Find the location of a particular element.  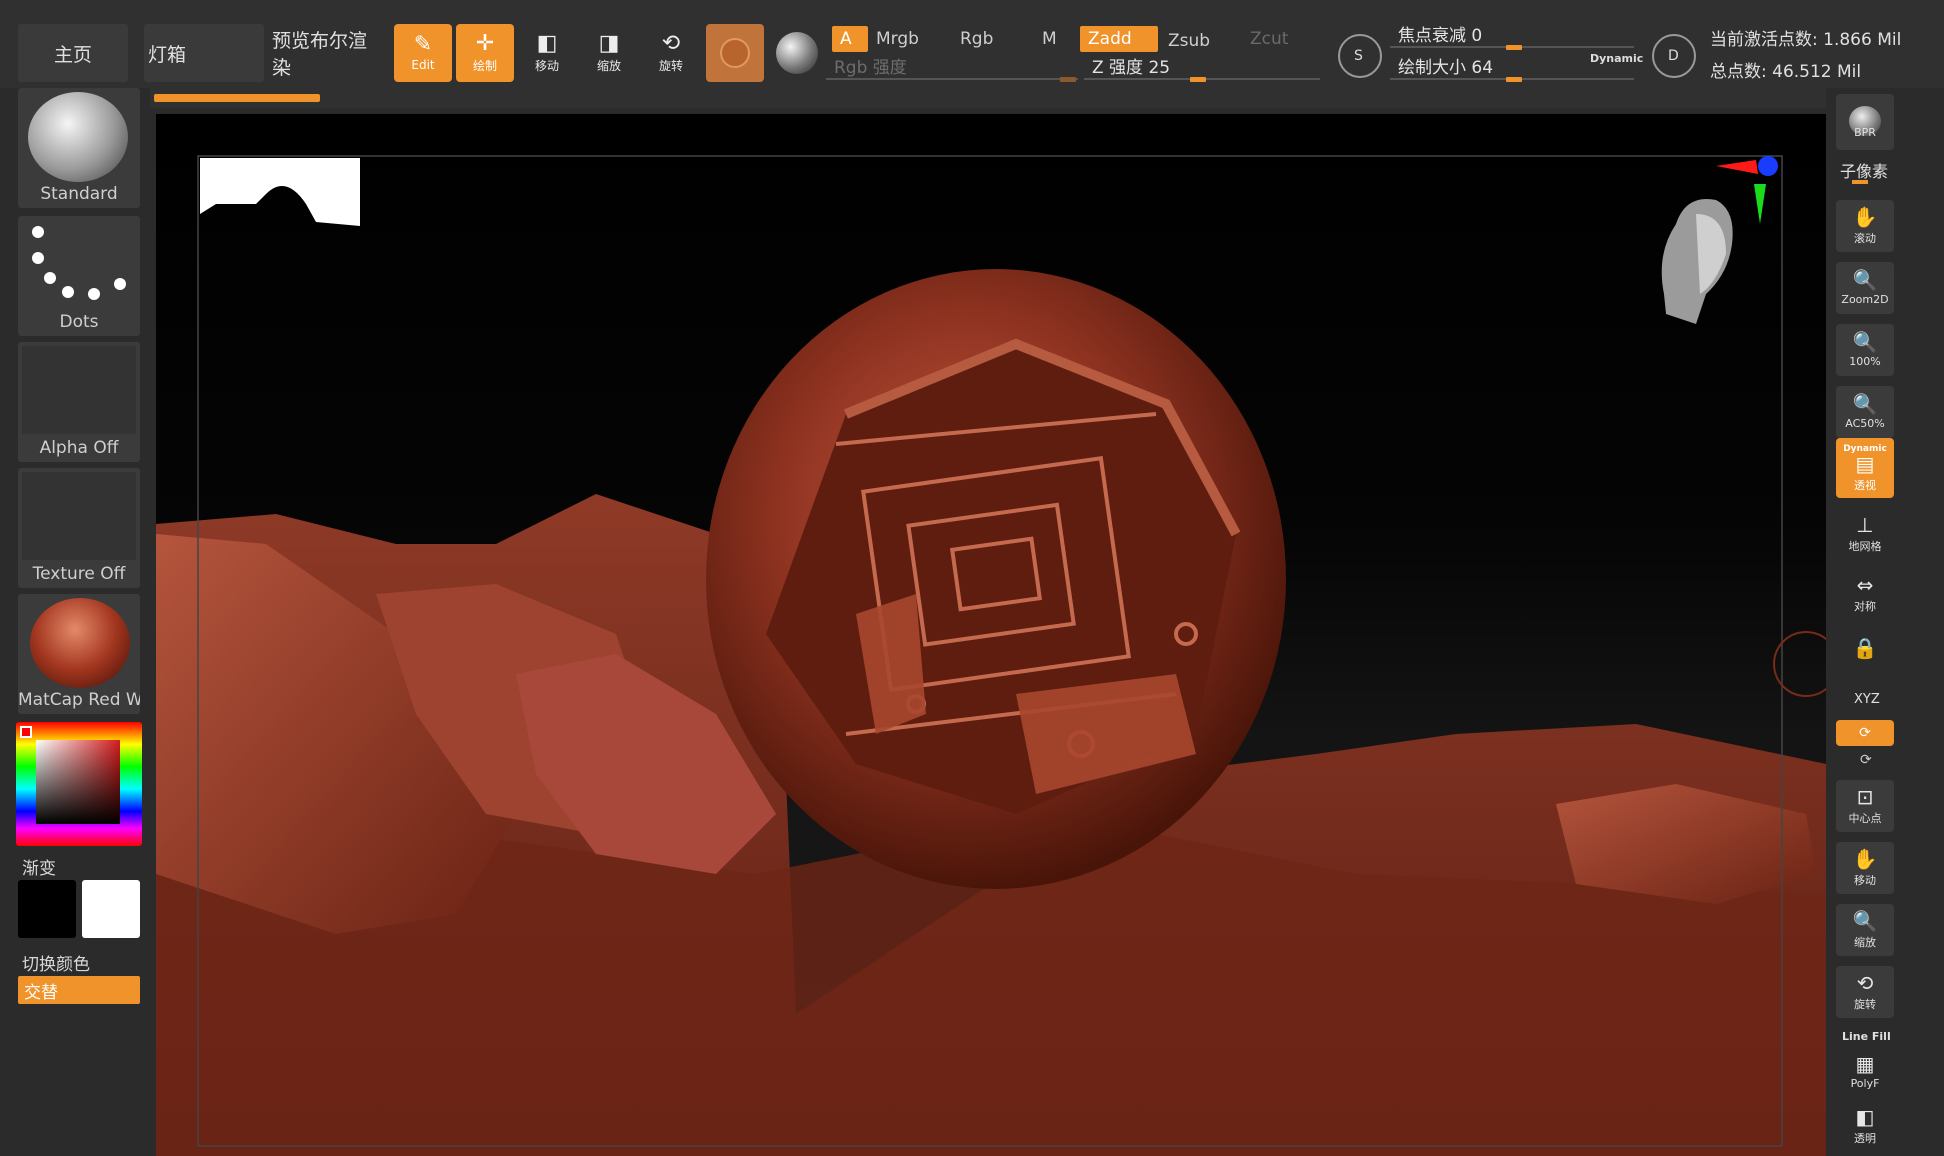

z-intensity-label: Z 强度 25 is located at coordinates (1131, 67).